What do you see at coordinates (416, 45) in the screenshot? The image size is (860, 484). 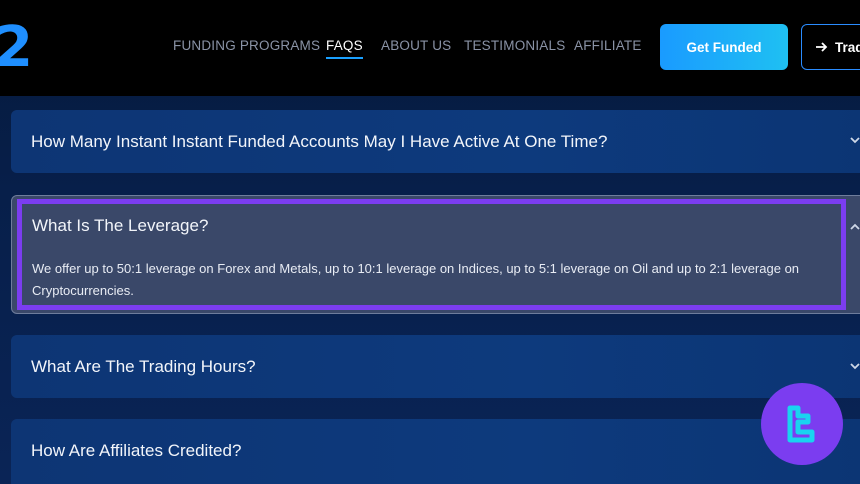 I see `nav-about-us: ABOUT US` at bounding box center [416, 45].